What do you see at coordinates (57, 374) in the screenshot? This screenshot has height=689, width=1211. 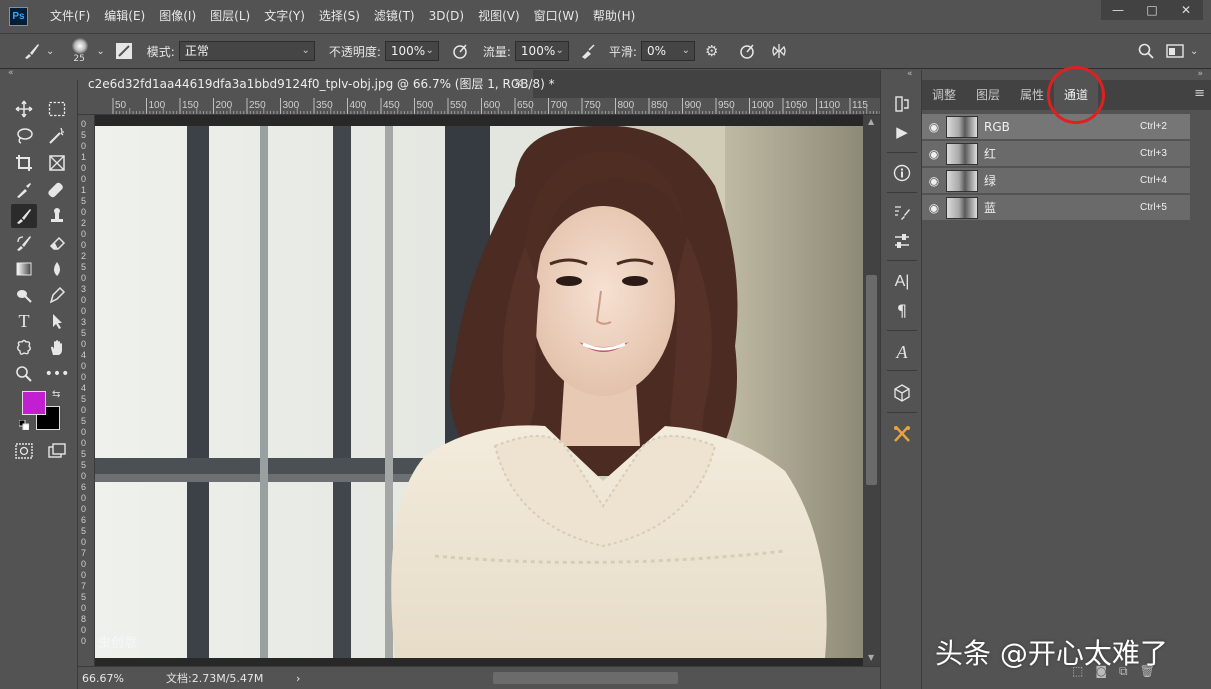 I see `more-tools-icon: •••` at bounding box center [57, 374].